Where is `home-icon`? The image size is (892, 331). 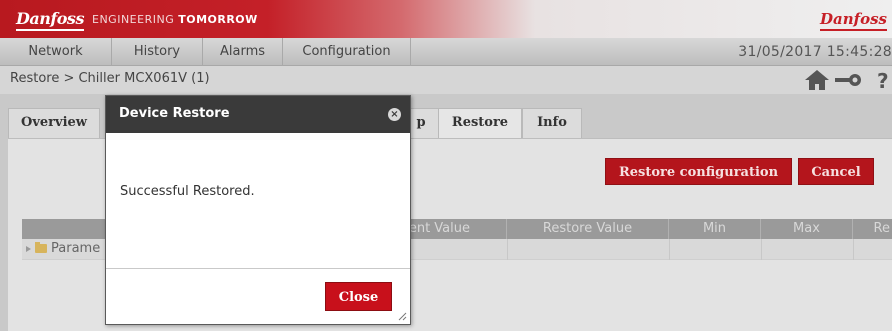 home-icon is located at coordinates (817, 80).